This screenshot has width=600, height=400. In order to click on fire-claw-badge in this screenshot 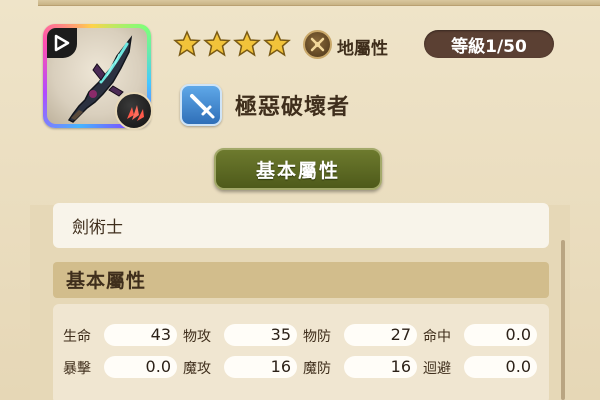, I will do `click(134, 111)`.